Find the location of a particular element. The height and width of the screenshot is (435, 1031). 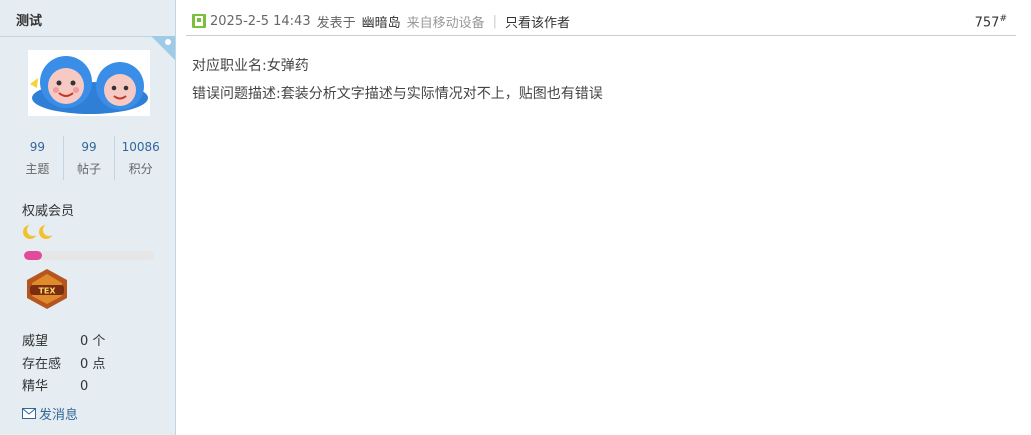

floor-number: 757# is located at coordinates (991, 22).